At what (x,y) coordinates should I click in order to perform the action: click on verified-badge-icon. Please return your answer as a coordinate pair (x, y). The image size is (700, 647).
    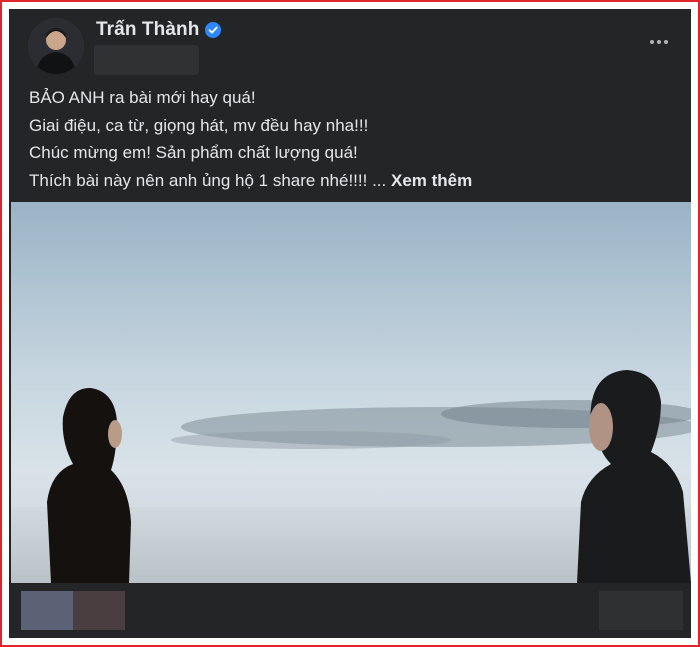
    Looking at the image, I should click on (213, 30).